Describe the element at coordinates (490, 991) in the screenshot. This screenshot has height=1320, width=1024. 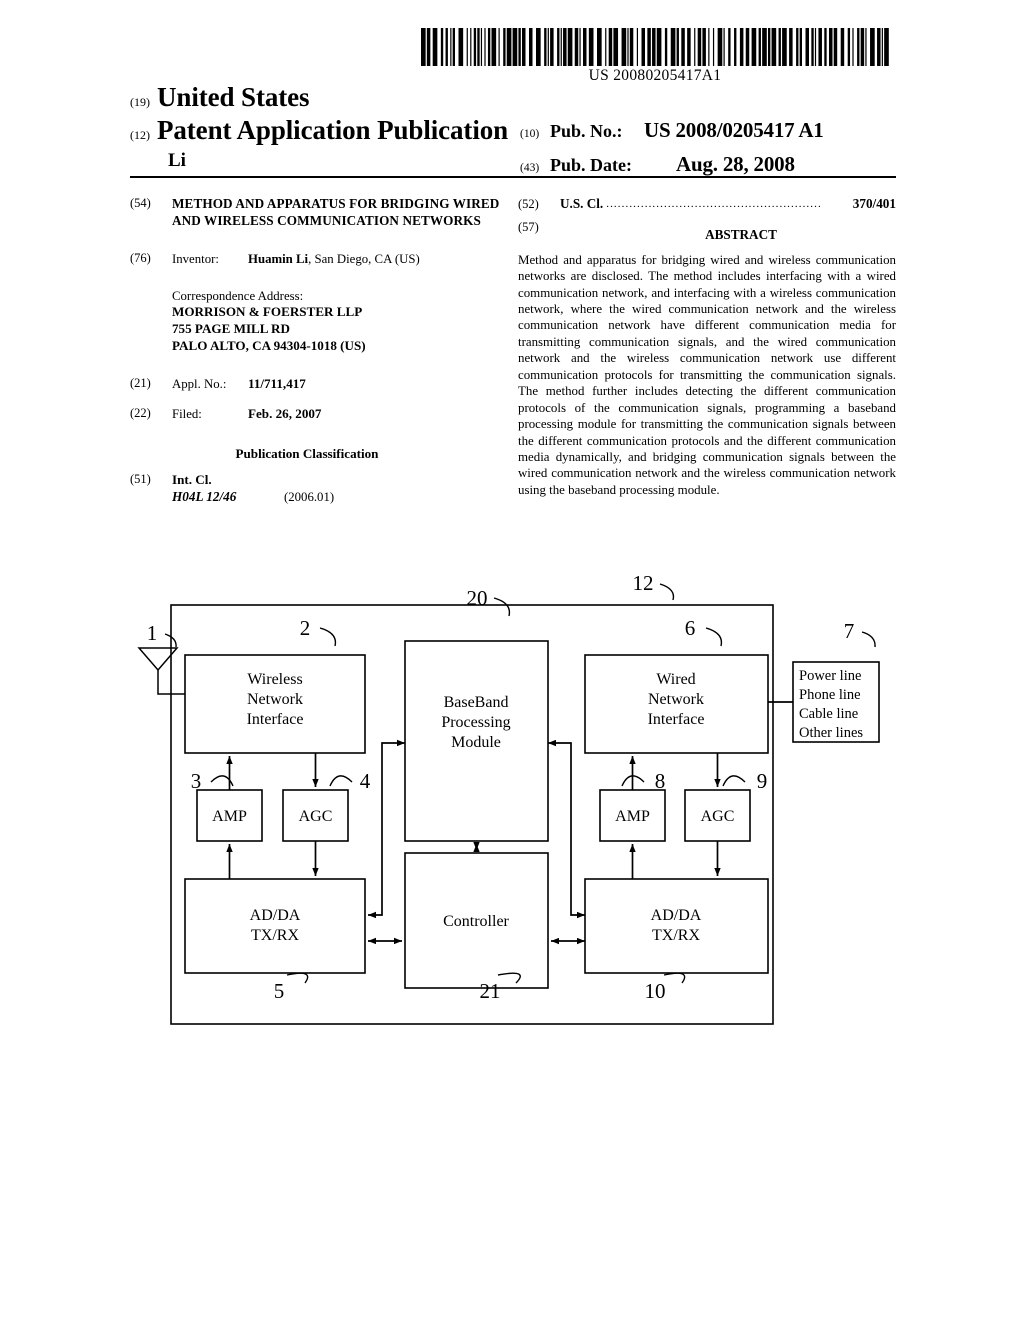
I see `ref-numeral-21: 21` at that location.